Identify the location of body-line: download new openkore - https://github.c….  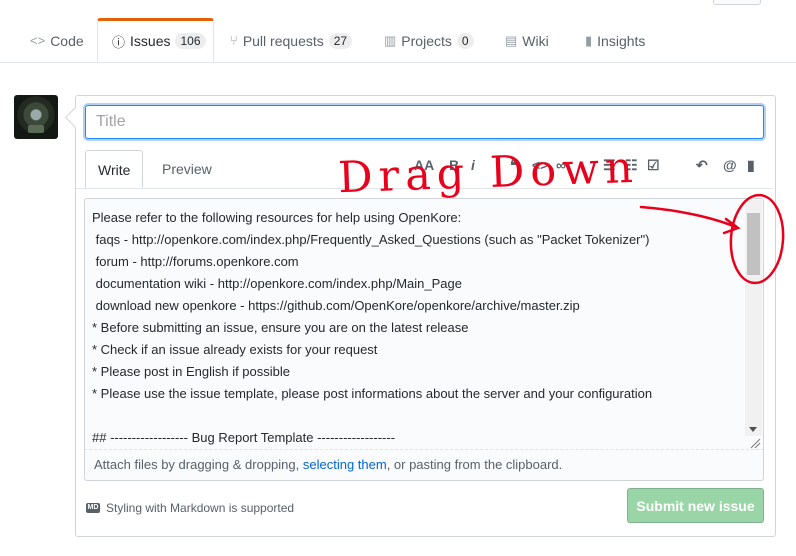
(336, 305).